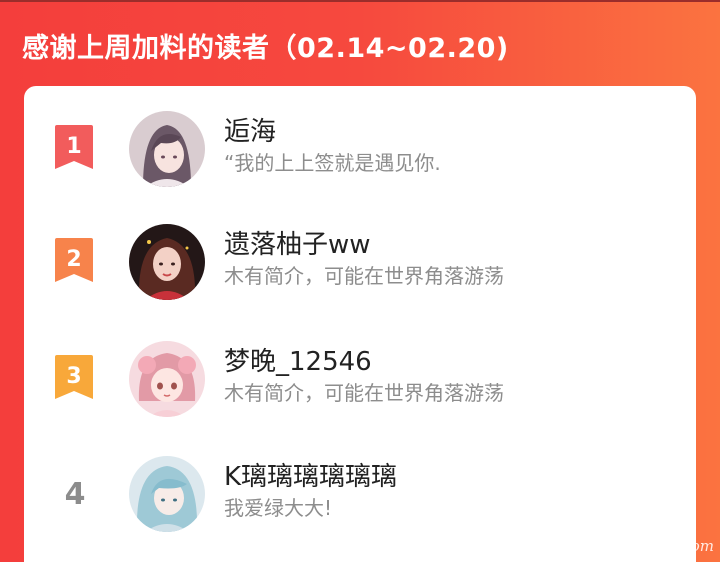 Image resolution: width=720 pixels, height=562 pixels. What do you see at coordinates (75, 494) in the screenshot?
I see `rank-number: 4` at bounding box center [75, 494].